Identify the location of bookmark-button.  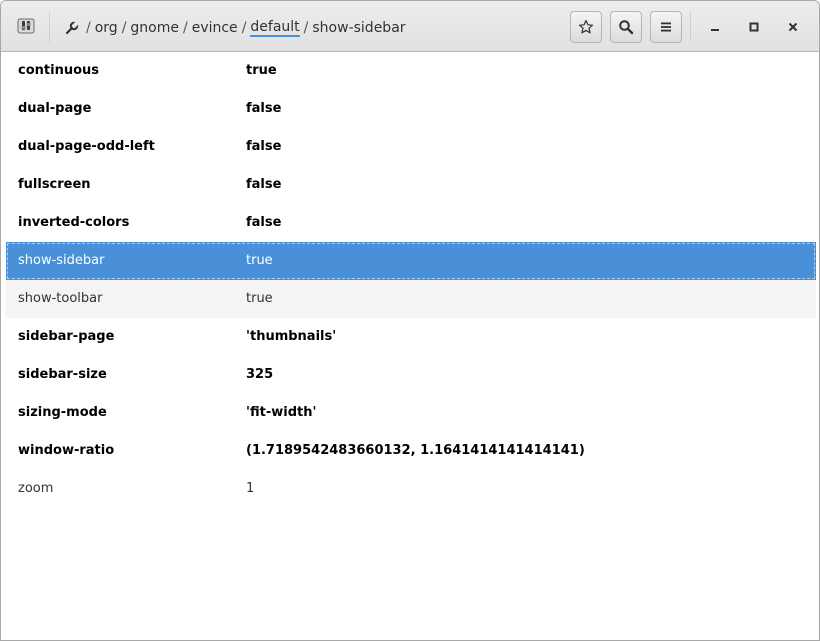
(586, 27).